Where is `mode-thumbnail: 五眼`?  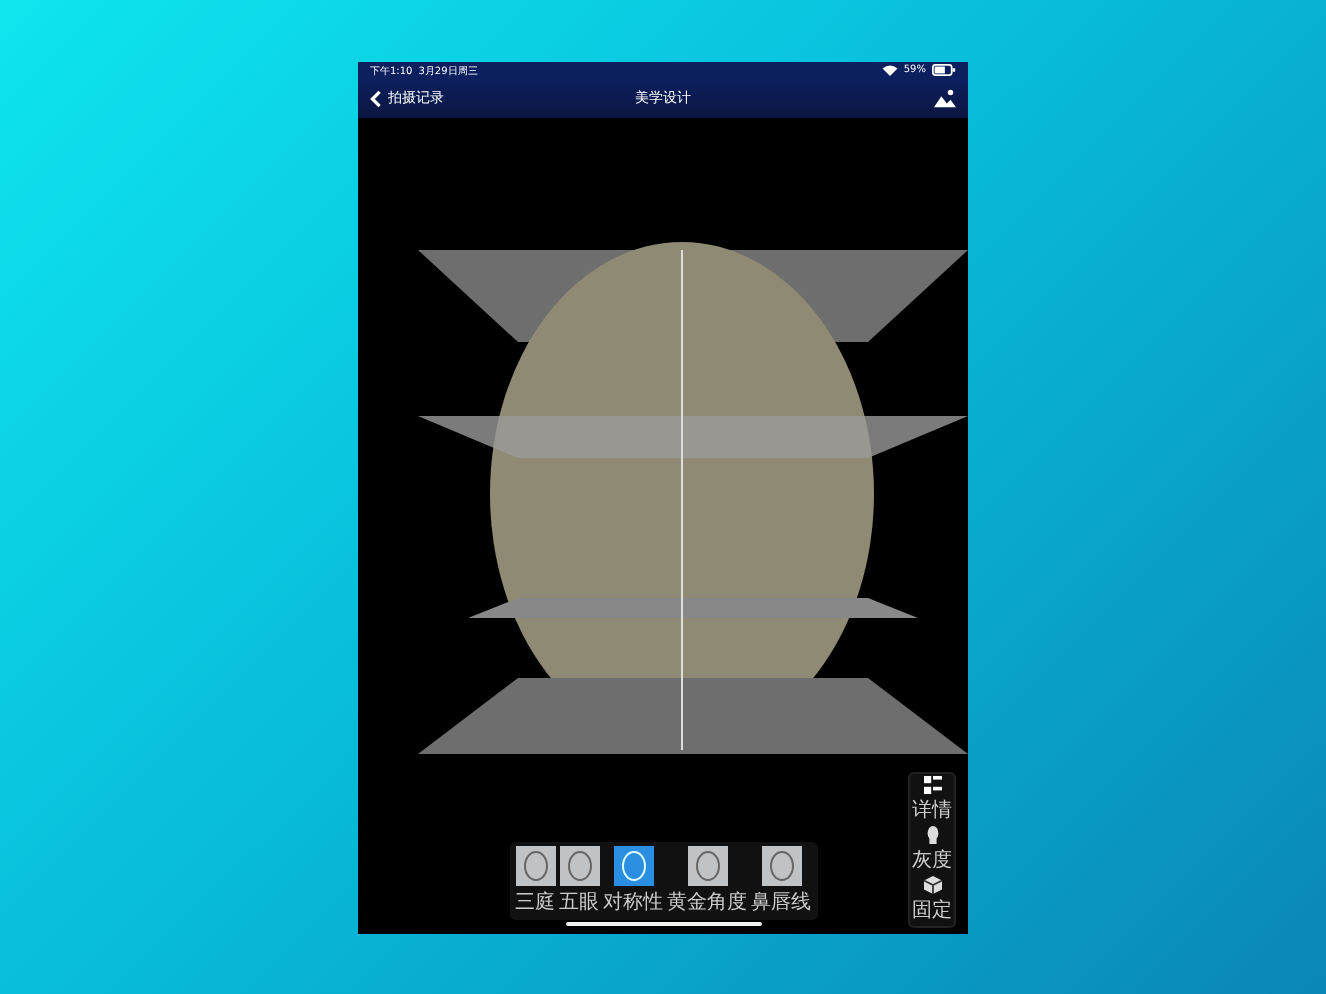 mode-thumbnail: 五眼 is located at coordinates (579, 880).